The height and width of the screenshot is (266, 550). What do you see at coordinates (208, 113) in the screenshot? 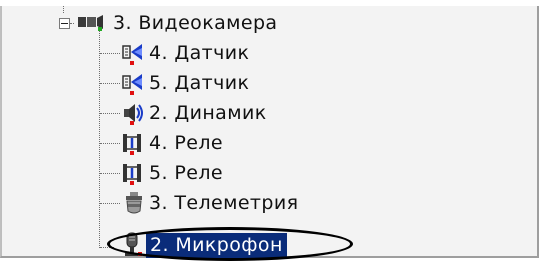
I see `tree-item-label: 2. Динамик` at bounding box center [208, 113].